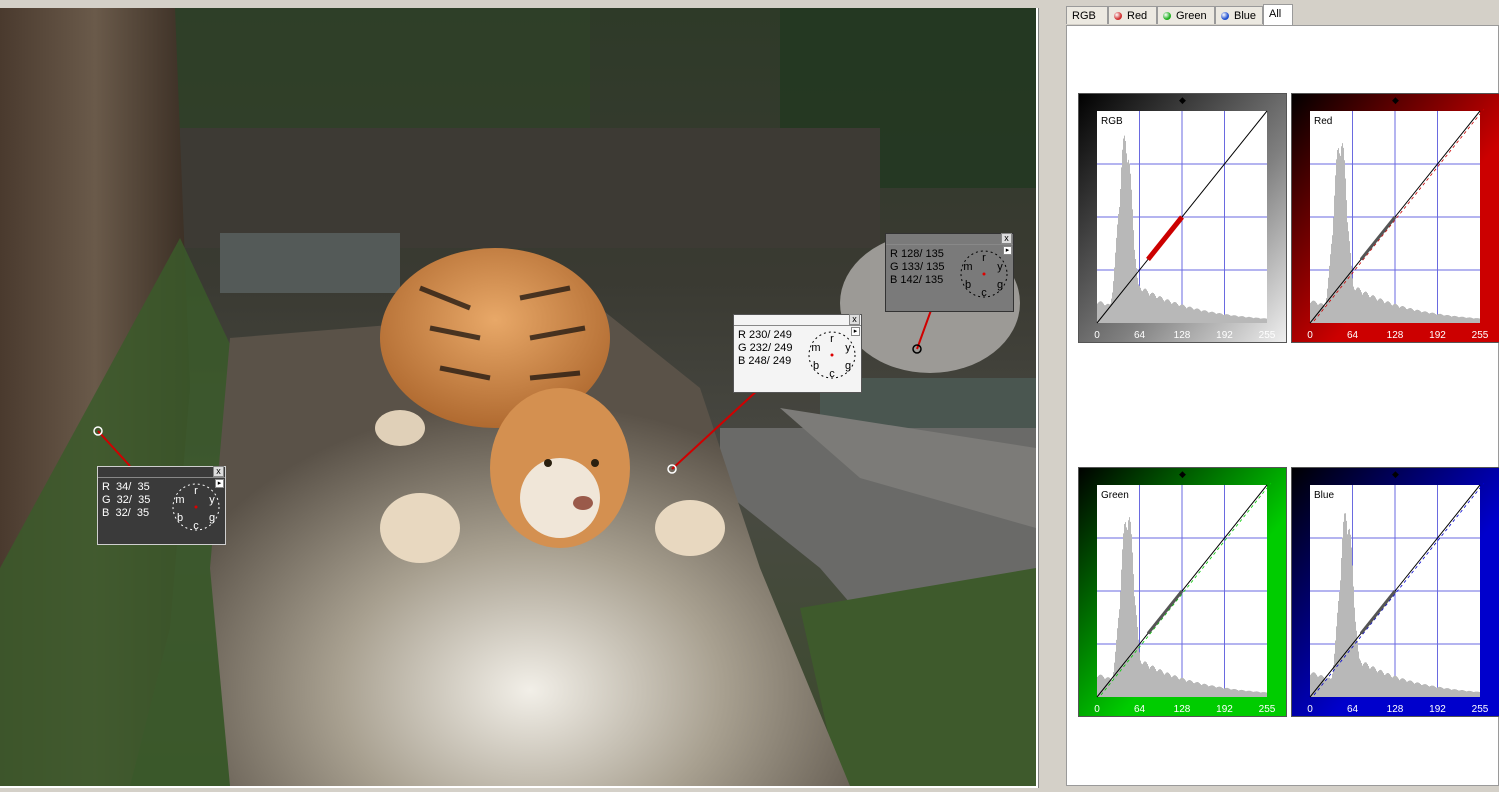 This screenshot has width=1499, height=792. What do you see at coordinates (1115, 495) in the screenshot?
I see `histogram-title: Green` at bounding box center [1115, 495].